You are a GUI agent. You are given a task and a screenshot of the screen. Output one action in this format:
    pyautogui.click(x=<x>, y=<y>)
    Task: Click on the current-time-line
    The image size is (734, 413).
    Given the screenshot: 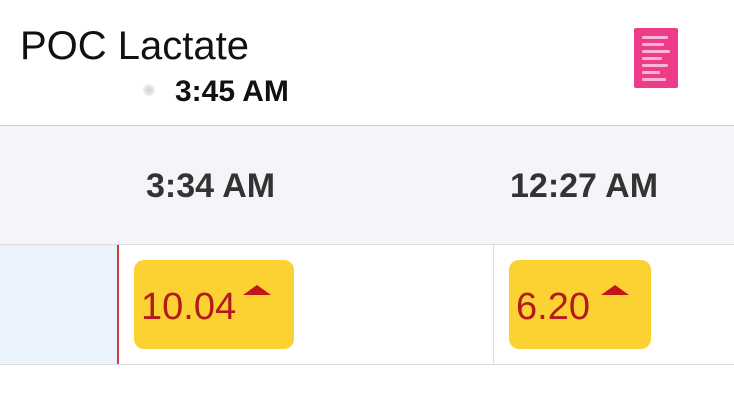 What is the action you would take?
    pyautogui.click(x=118, y=304)
    